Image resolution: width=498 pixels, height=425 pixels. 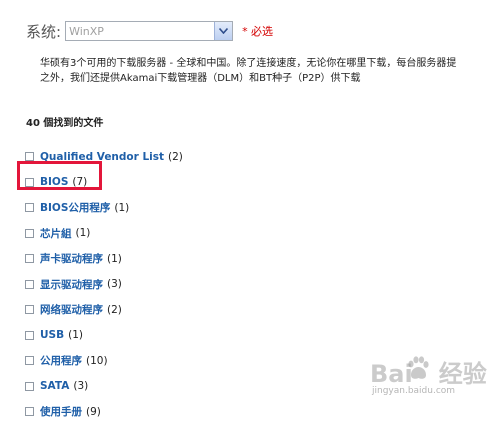 What do you see at coordinates (258, 31) in the screenshot?
I see `required-note: * 必选` at bounding box center [258, 31].